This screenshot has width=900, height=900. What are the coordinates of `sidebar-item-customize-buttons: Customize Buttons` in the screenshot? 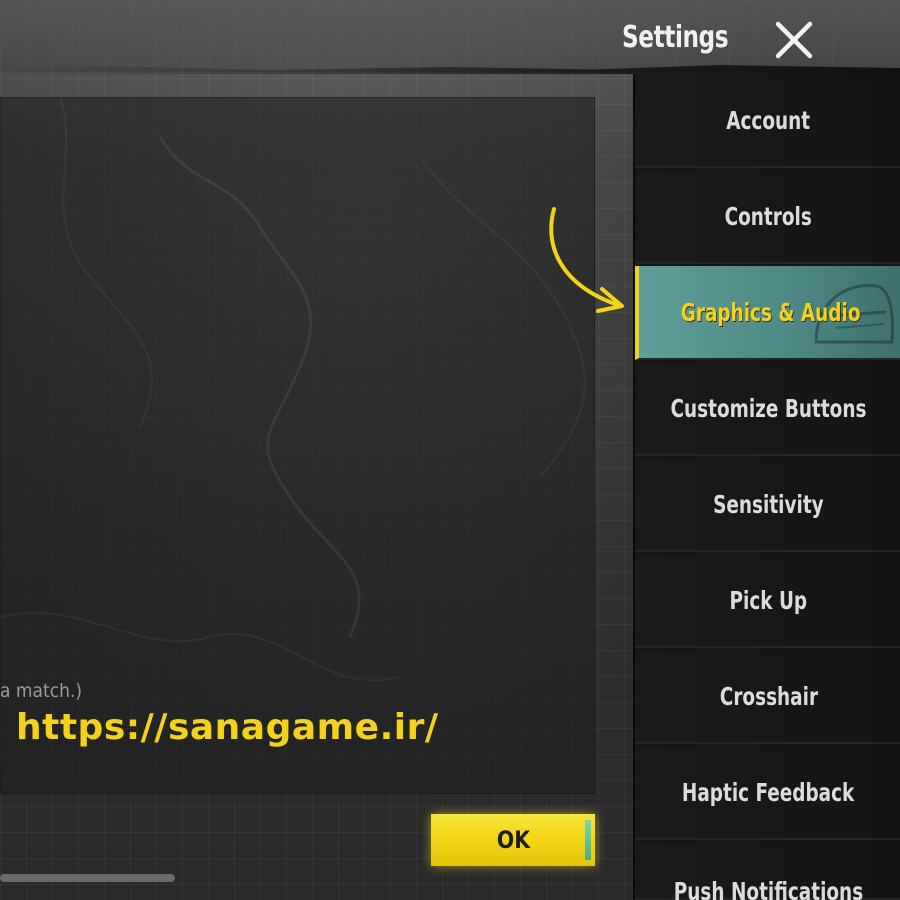 It's located at (767, 409).